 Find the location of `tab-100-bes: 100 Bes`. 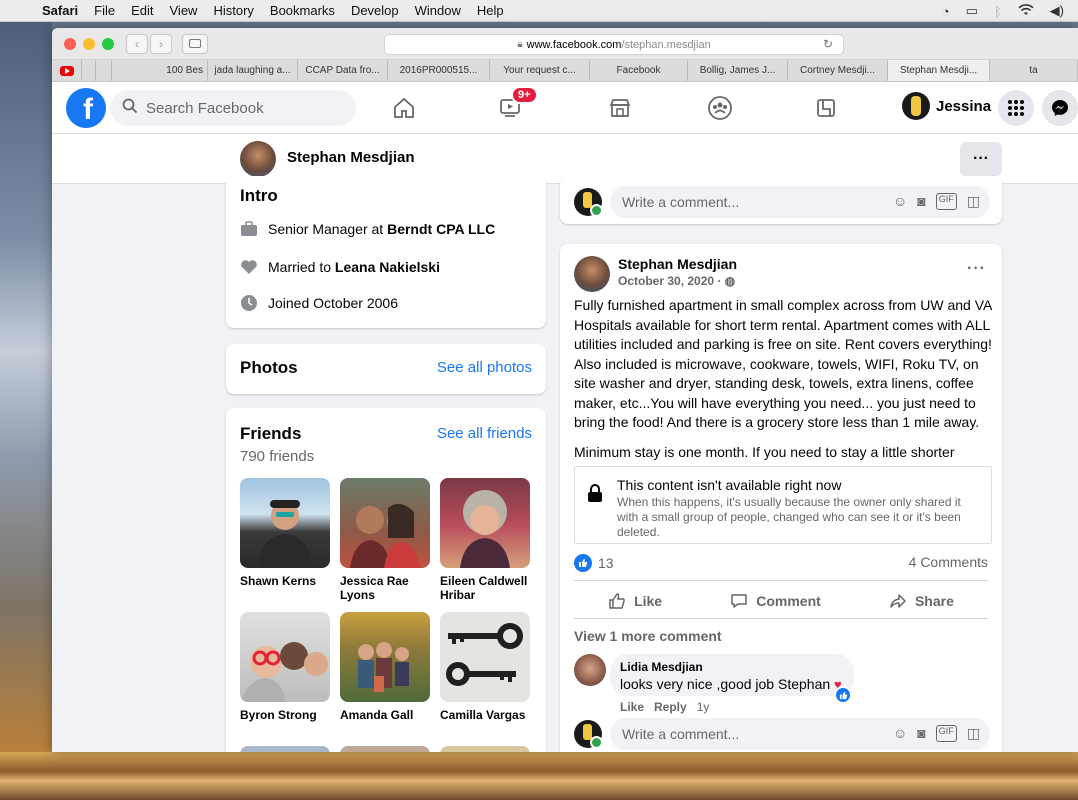

tab-100-bes: 100 Bes is located at coordinates (160, 70).